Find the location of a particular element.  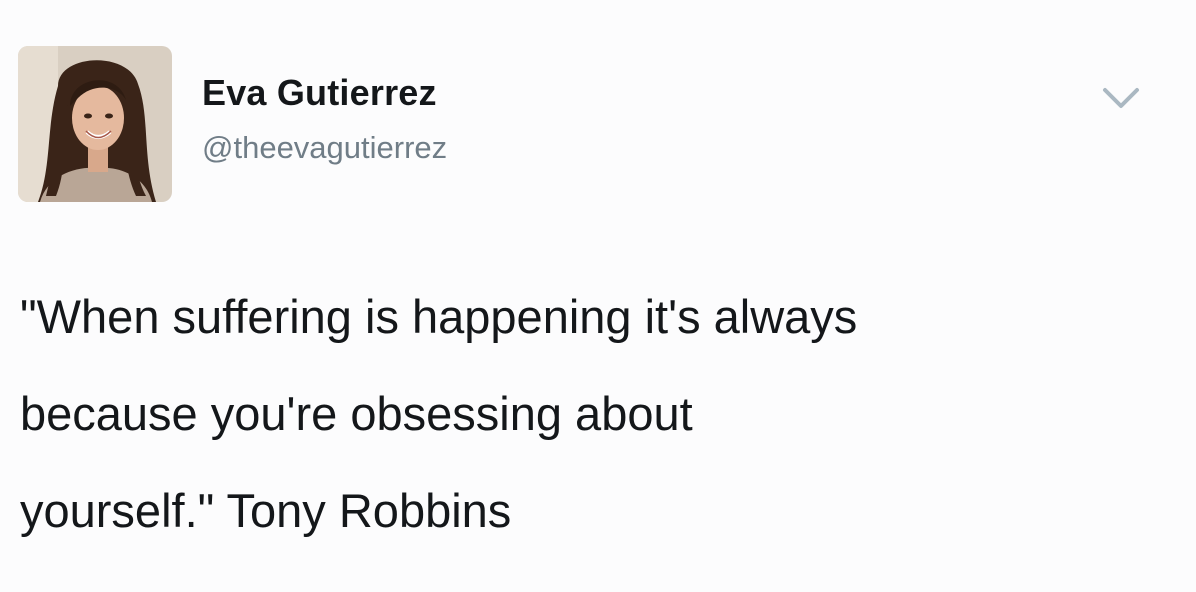

avatar-photo is located at coordinates (95, 124).